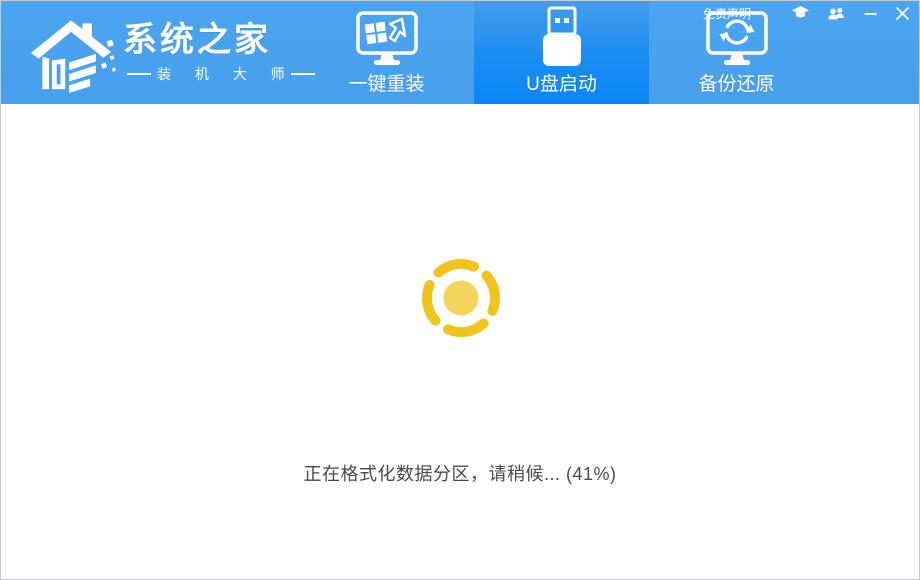  I want to click on tab-one-key-reinstall: 一键重装, so click(386, 52).